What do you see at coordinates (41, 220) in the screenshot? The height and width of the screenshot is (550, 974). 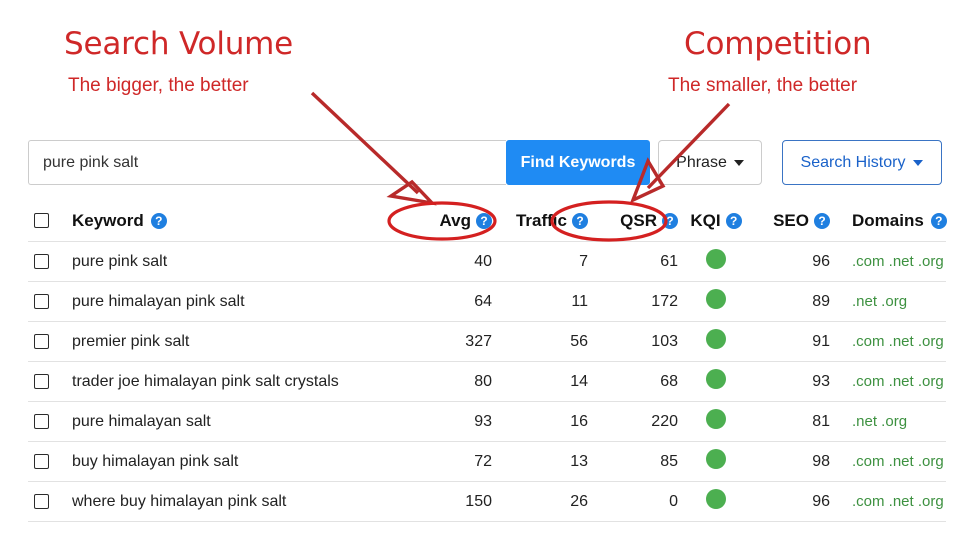 I see `select-all-checkbox` at bounding box center [41, 220].